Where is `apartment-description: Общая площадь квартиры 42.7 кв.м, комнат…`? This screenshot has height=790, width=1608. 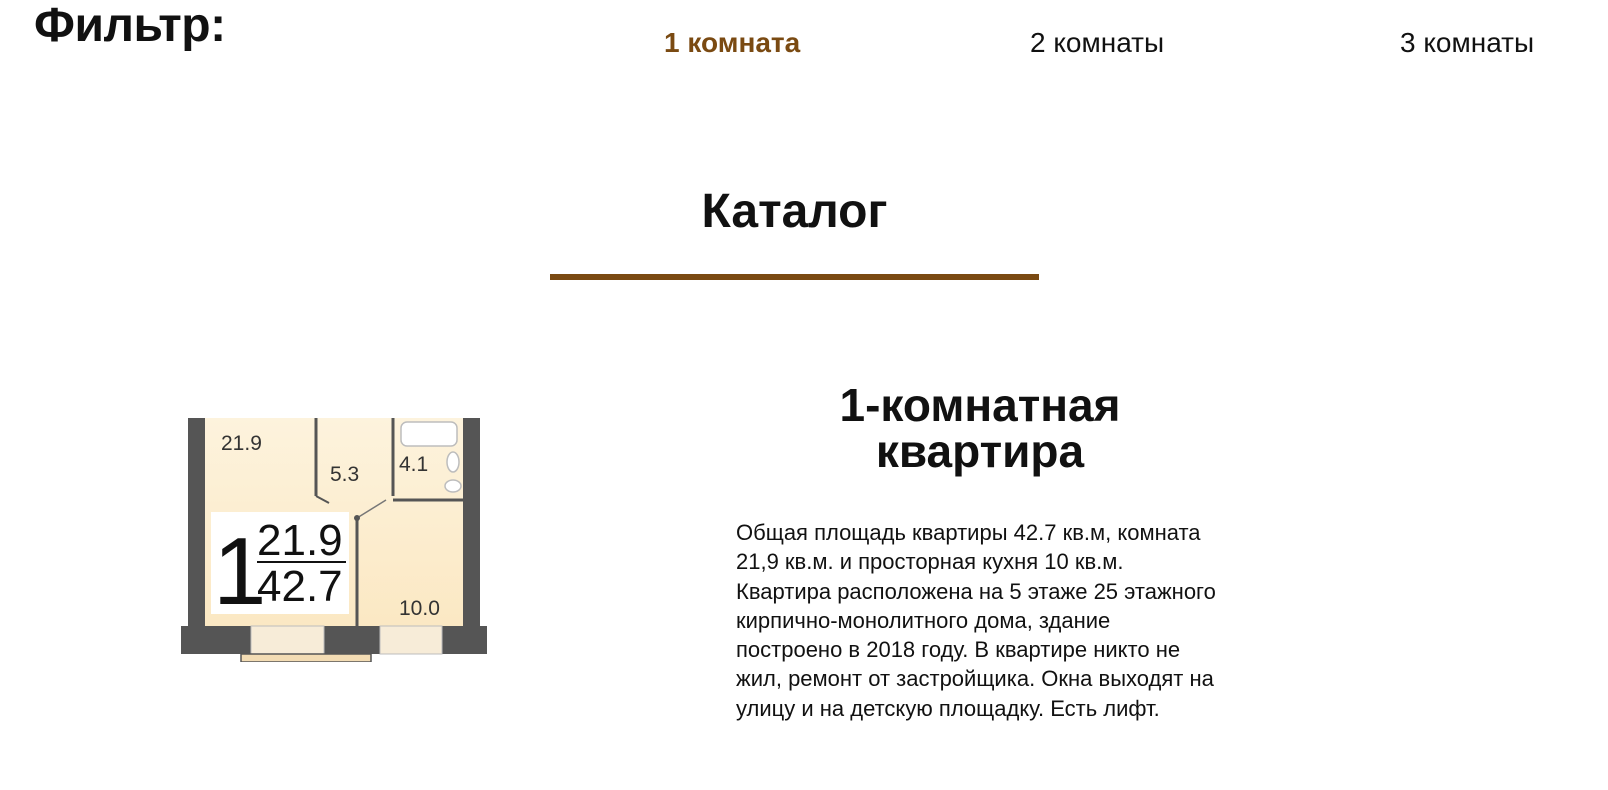 apartment-description: Общая площадь квартиры 42.7 кв.м, комнат… is located at coordinates (1016, 620).